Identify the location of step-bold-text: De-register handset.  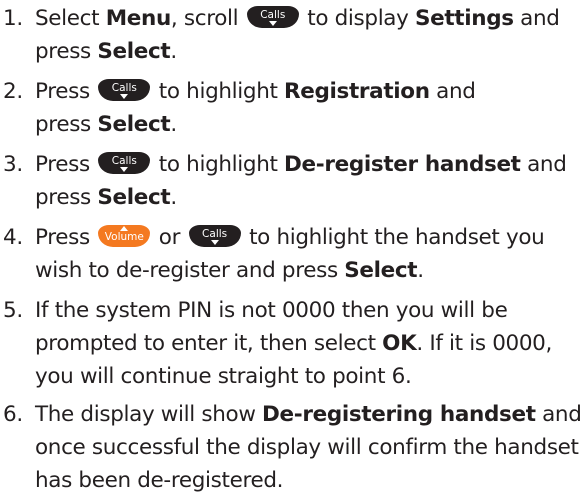
(402, 164).